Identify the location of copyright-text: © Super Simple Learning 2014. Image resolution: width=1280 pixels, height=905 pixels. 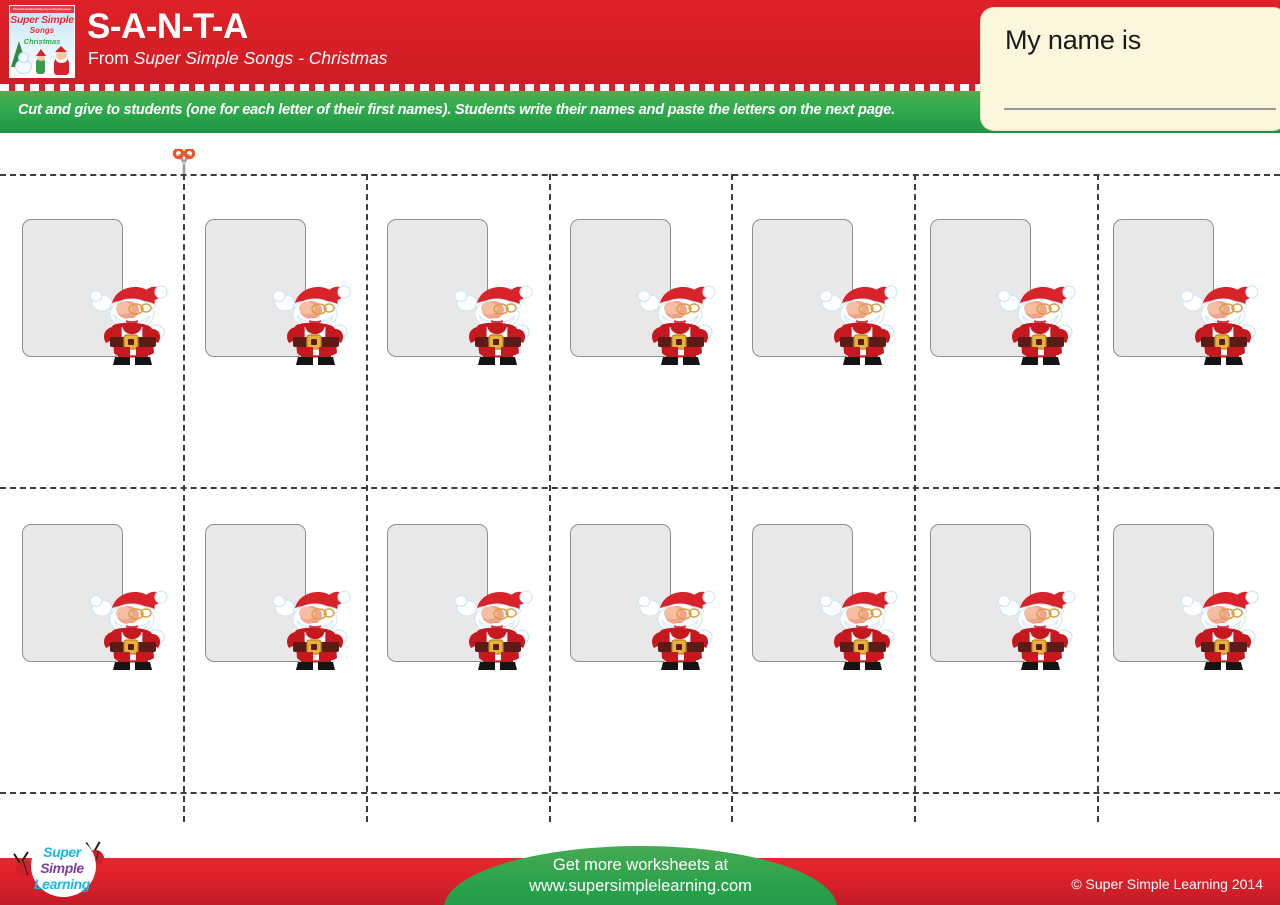
(1167, 884).